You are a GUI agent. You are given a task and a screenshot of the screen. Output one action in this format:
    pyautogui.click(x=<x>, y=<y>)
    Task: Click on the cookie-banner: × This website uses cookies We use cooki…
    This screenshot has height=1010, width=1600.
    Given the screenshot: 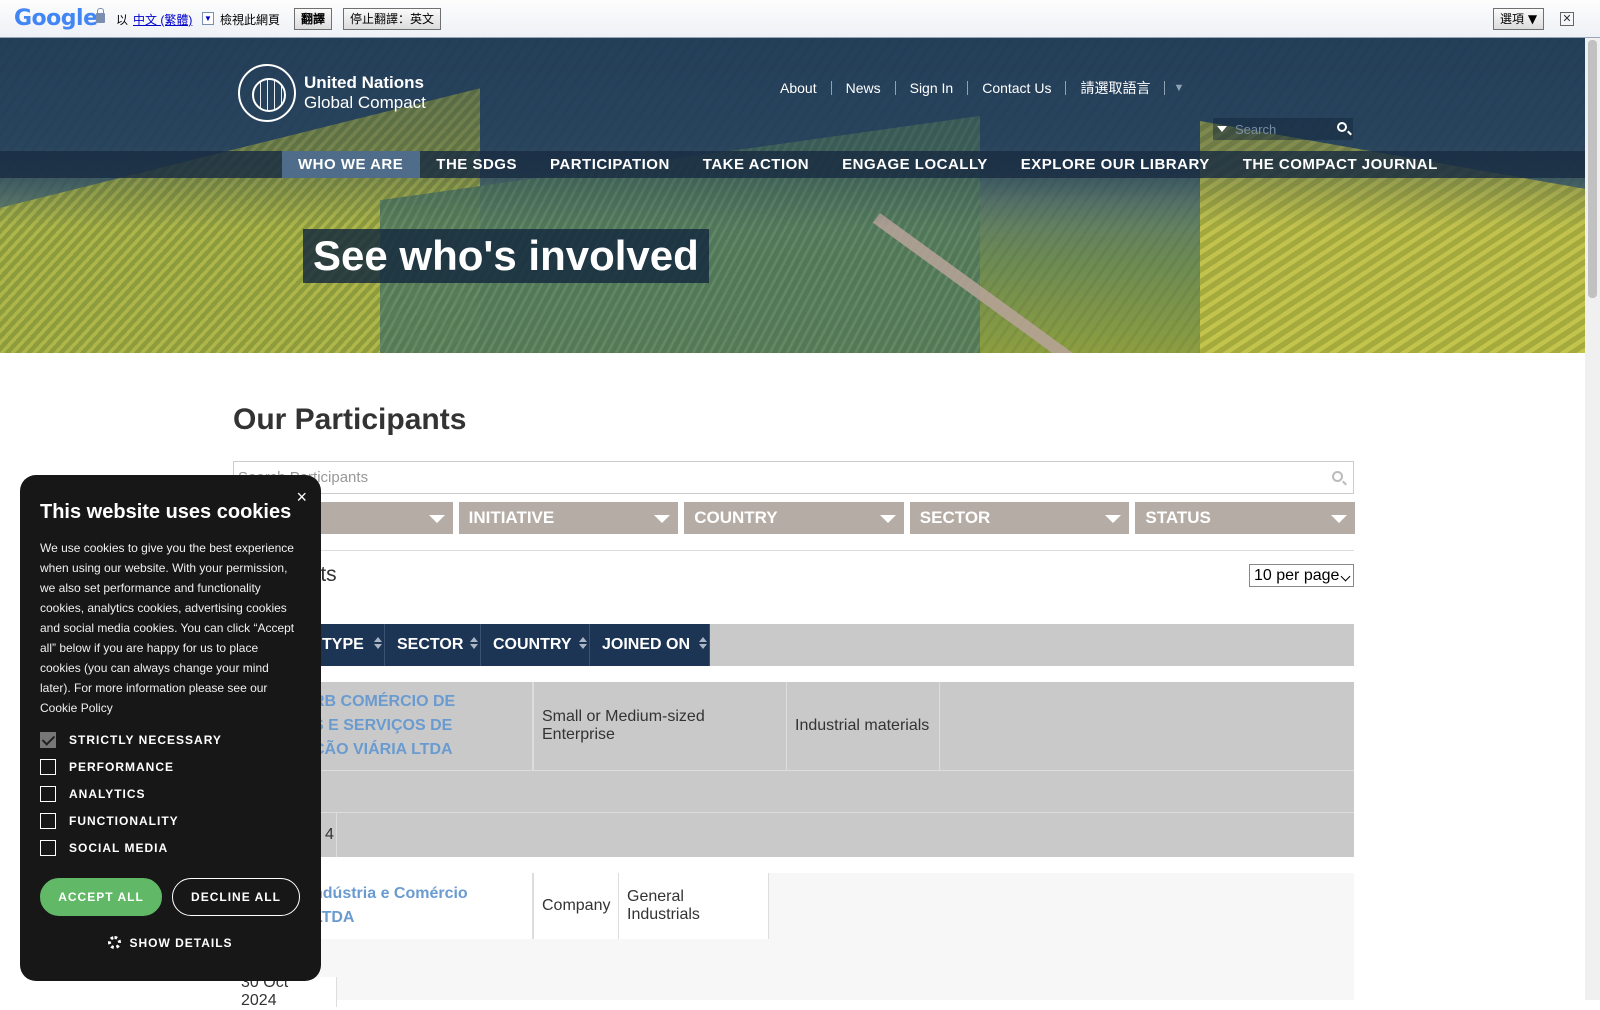 What is the action you would take?
    pyautogui.click(x=170, y=728)
    